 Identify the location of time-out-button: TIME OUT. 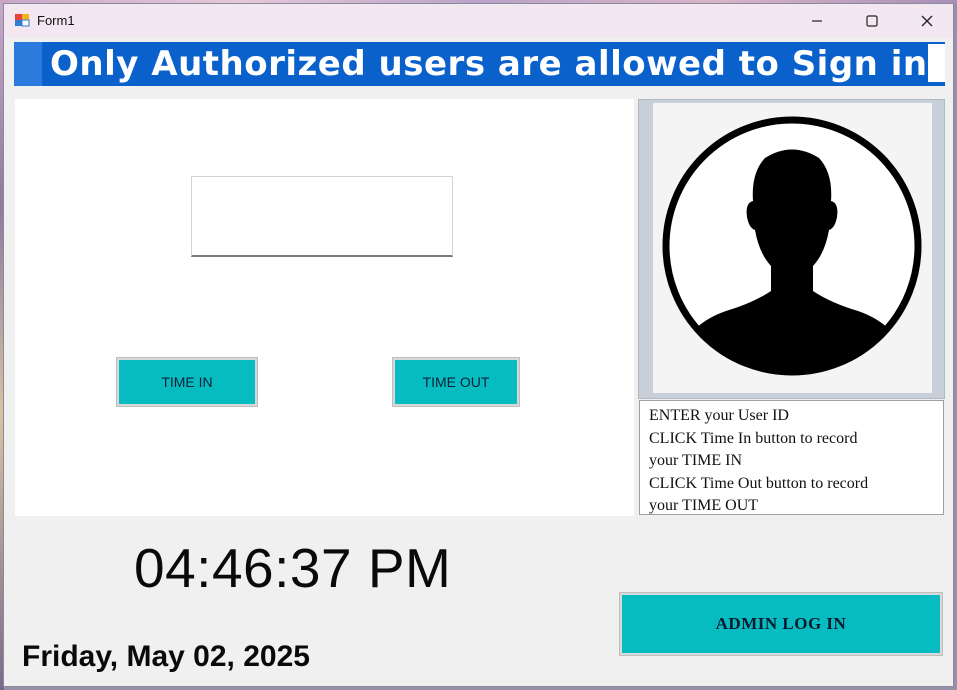
(456, 382).